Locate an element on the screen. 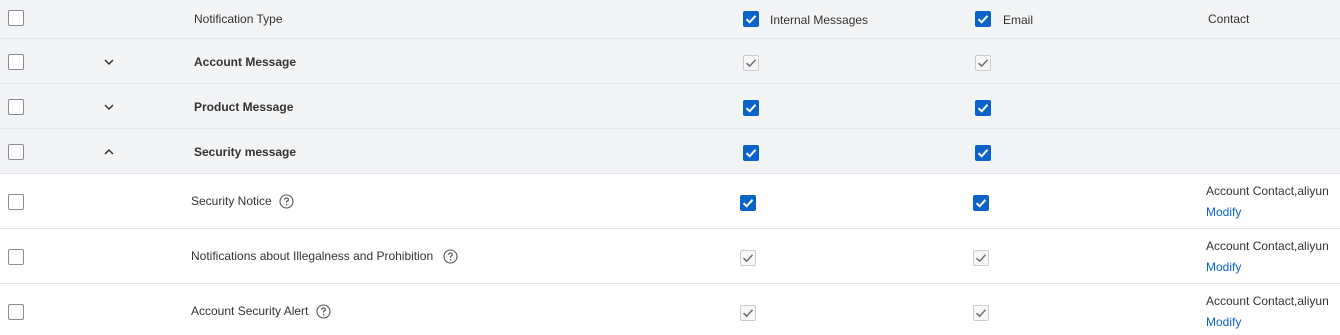 The image size is (1340, 335). header-notification-type: Notification Type is located at coordinates (238, 19).